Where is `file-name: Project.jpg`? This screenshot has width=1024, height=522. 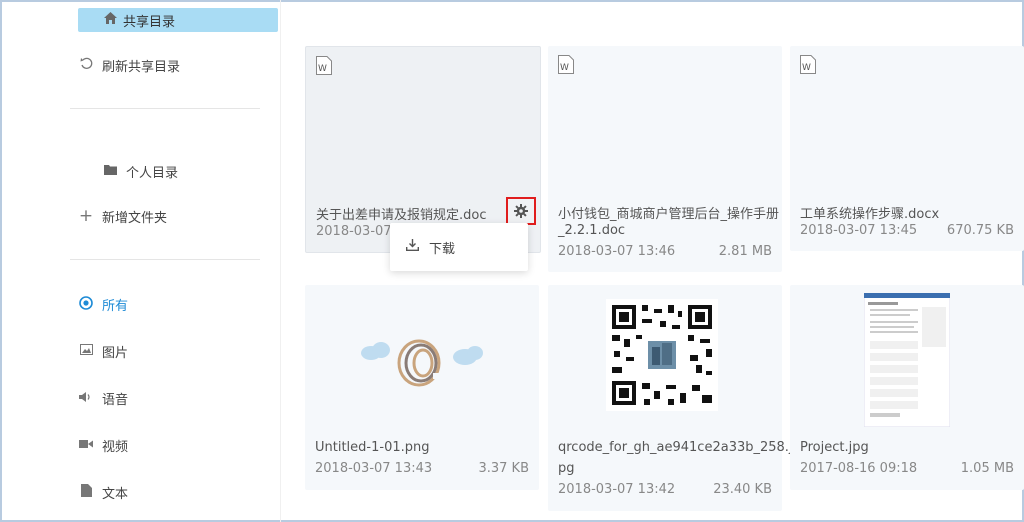
file-name: Project.jpg is located at coordinates (834, 447).